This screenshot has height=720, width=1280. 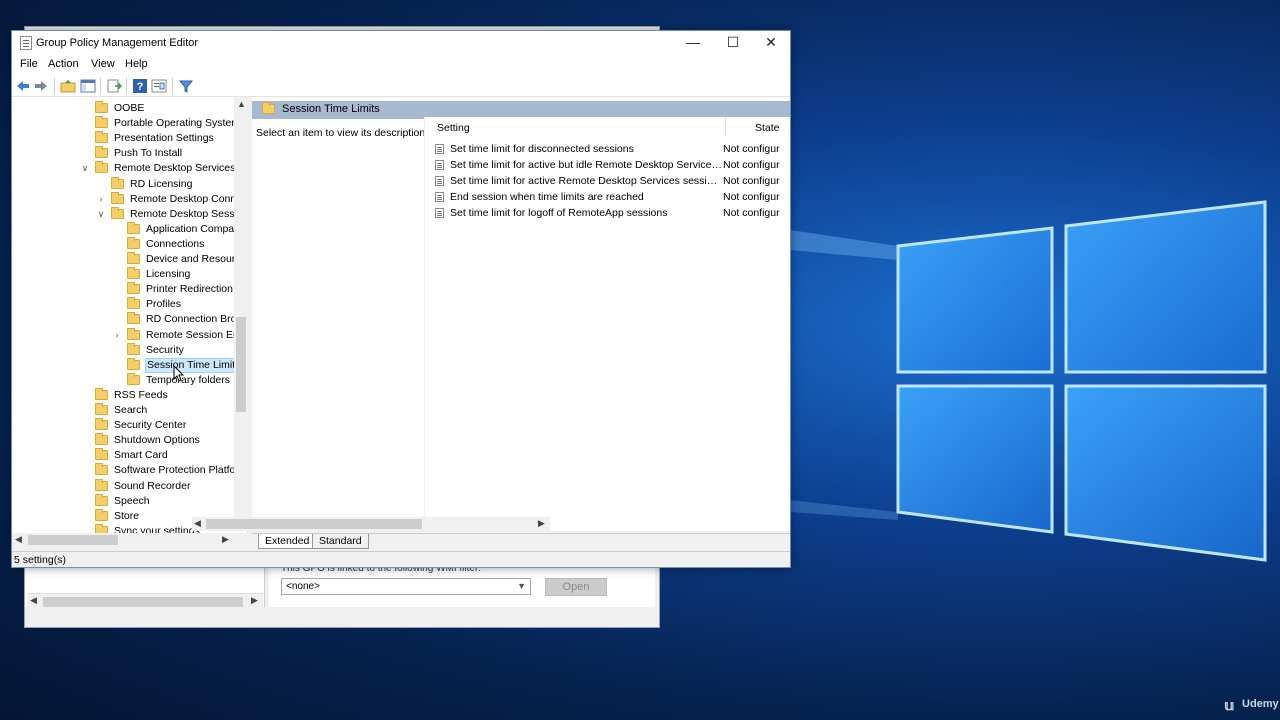 What do you see at coordinates (340, 541) in the screenshot?
I see `tab-standard: Standard` at bounding box center [340, 541].